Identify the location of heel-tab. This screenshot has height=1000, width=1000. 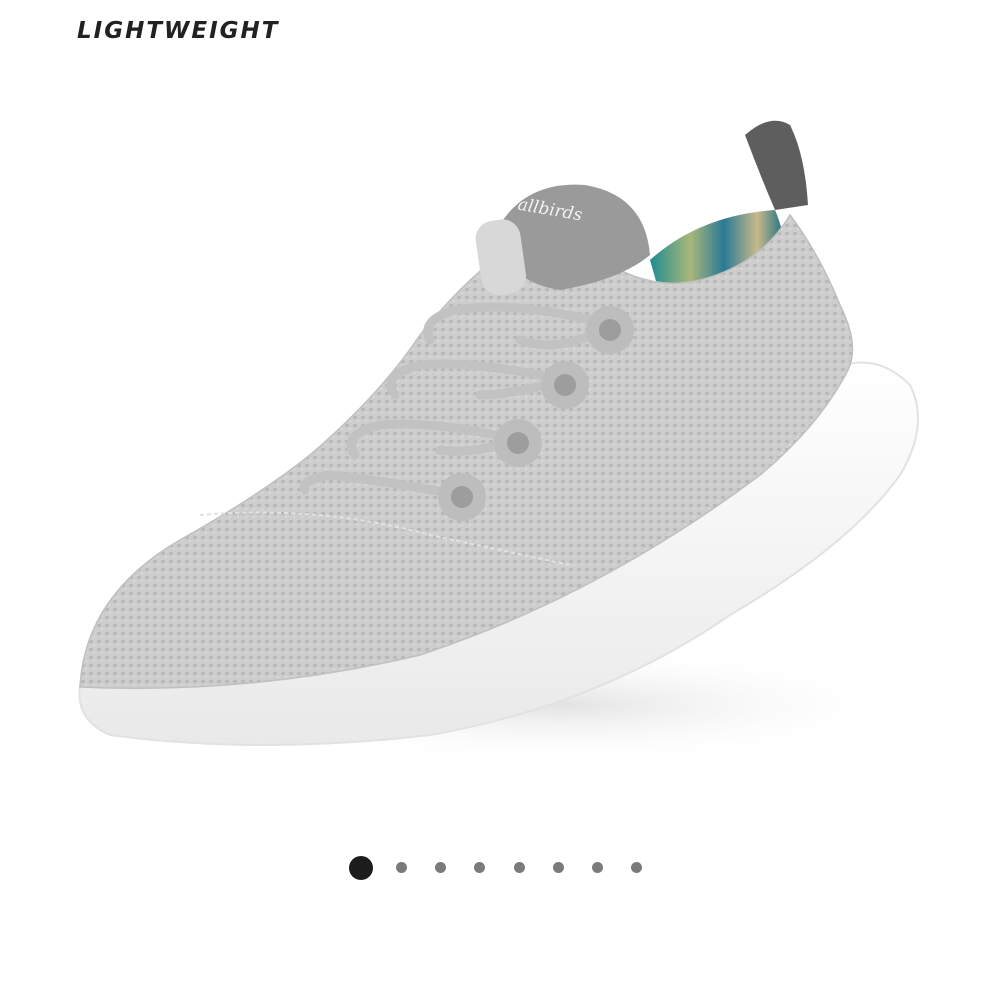
(776, 165).